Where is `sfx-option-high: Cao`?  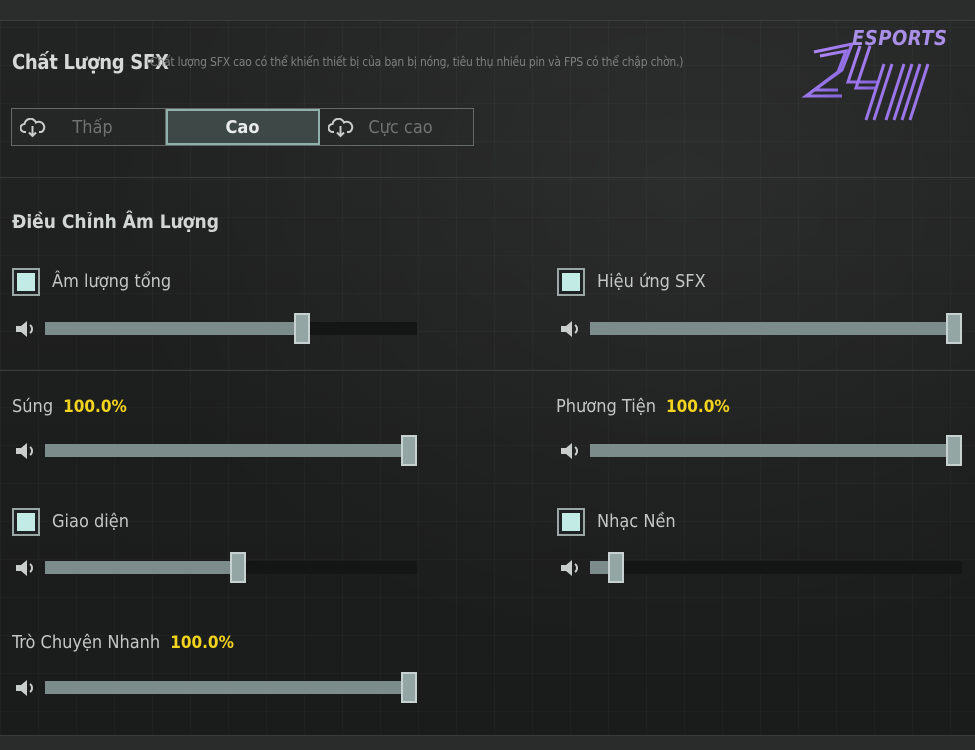
sfx-option-high: Cao is located at coordinates (243, 127).